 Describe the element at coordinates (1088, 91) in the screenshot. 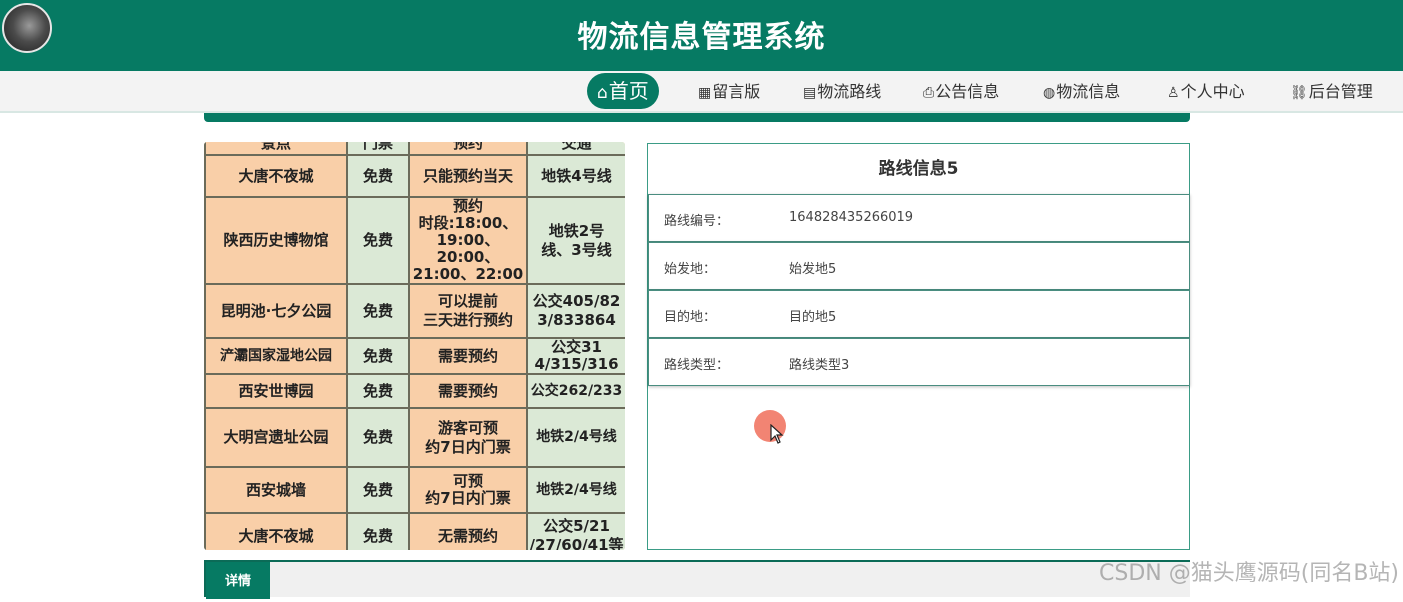

I see `nav-label: 物流信息` at that location.